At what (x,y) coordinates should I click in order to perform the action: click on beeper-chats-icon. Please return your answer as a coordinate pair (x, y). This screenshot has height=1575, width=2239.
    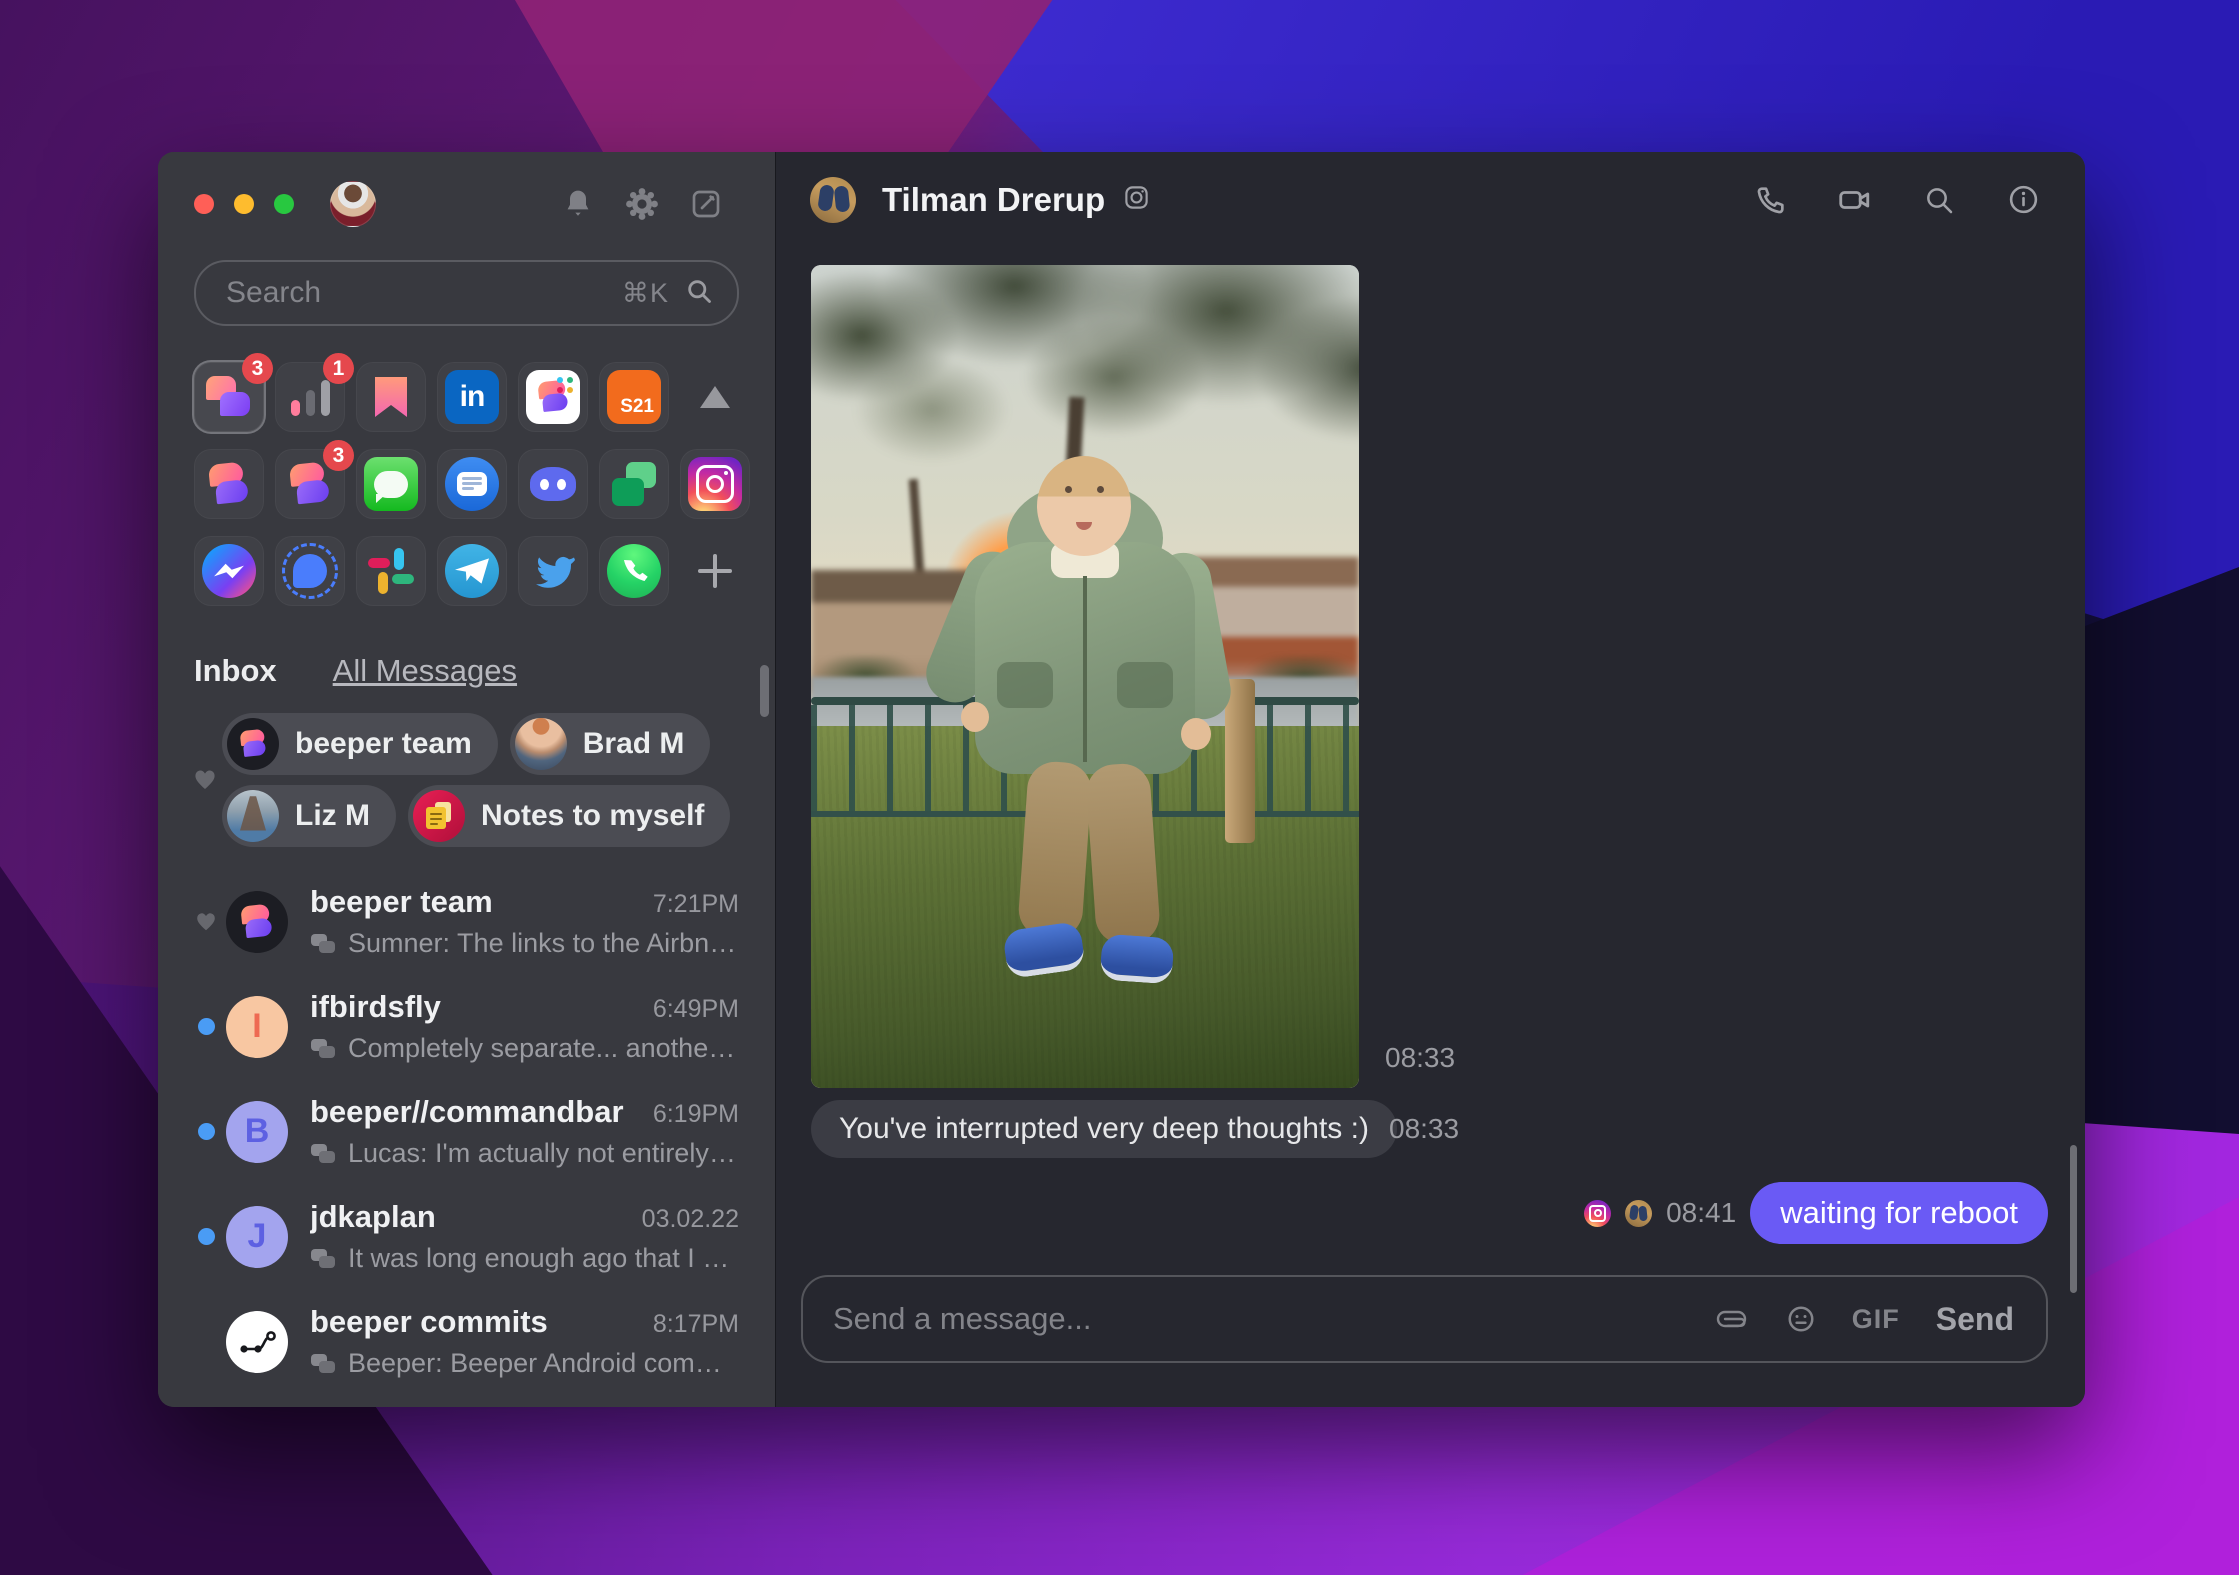
    Looking at the image, I should click on (229, 397).